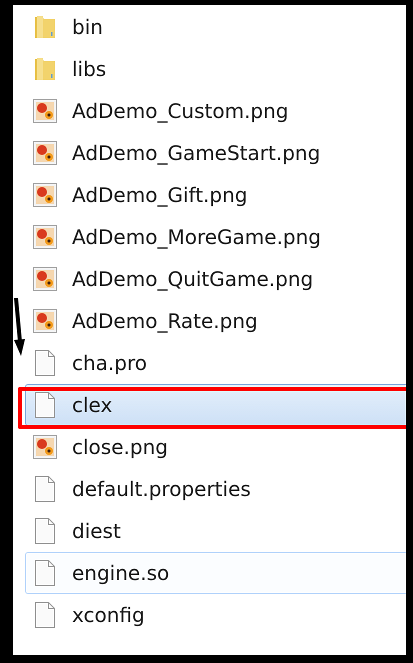 This screenshot has height=663, width=413. I want to click on file-row: AdDemo_Custom.png, so click(215, 111).